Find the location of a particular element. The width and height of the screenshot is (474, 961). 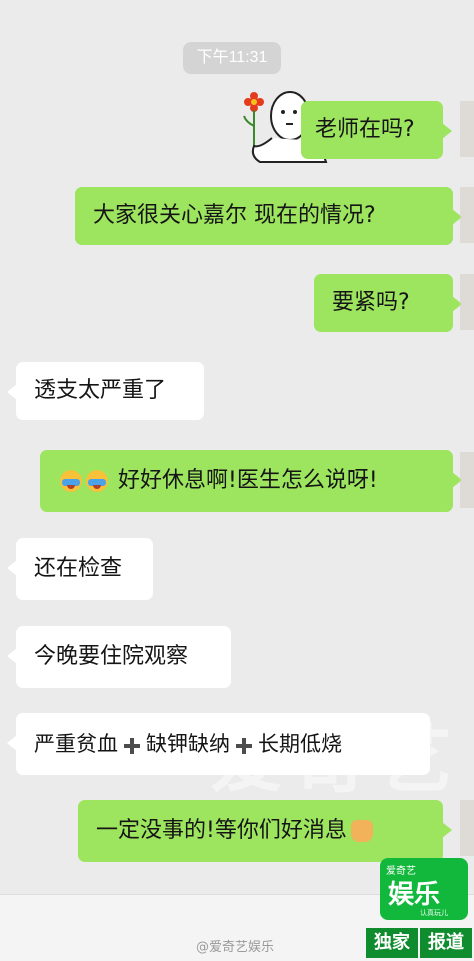

message-bubble-outgoing: 老师在吗? is located at coordinates (376, 130).